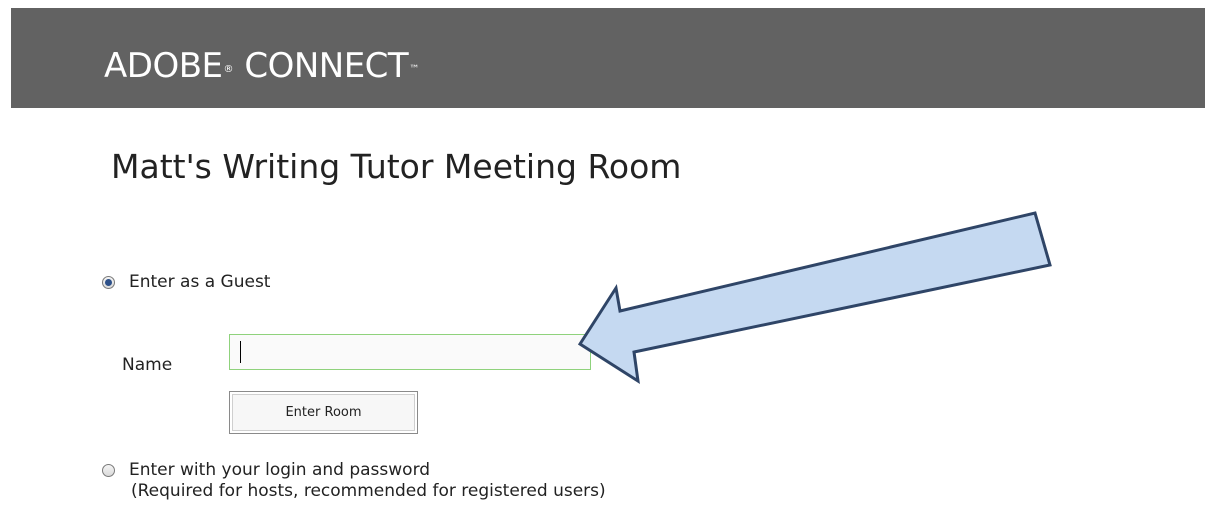  What do you see at coordinates (410, 352) in the screenshot?
I see `name-input` at bounding box center [410, 352].